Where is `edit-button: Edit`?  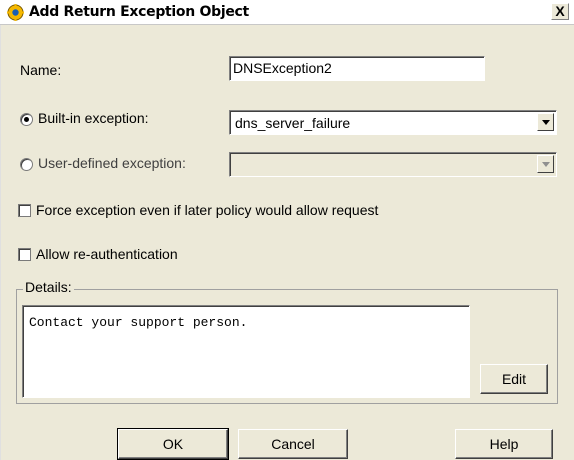 edit-button: Edit is located at coordinates (514, 379).